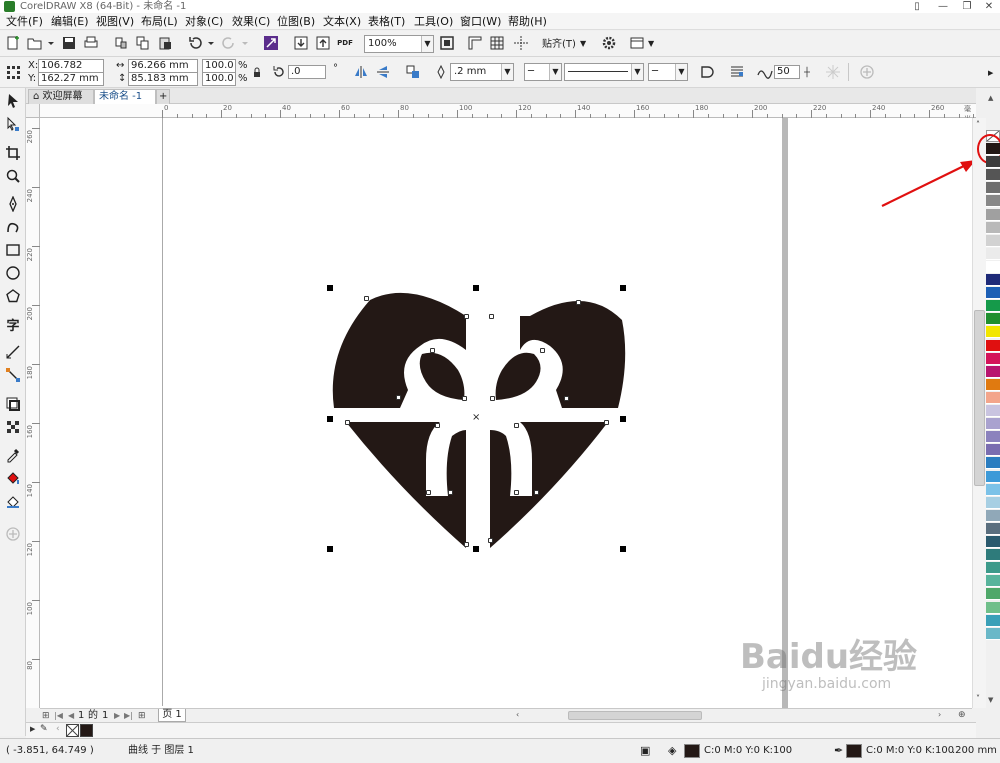  Describe the element at coordinates (651, 44) in the screenshot. I see `launcher-dropdown-icon: ▼` at that location.